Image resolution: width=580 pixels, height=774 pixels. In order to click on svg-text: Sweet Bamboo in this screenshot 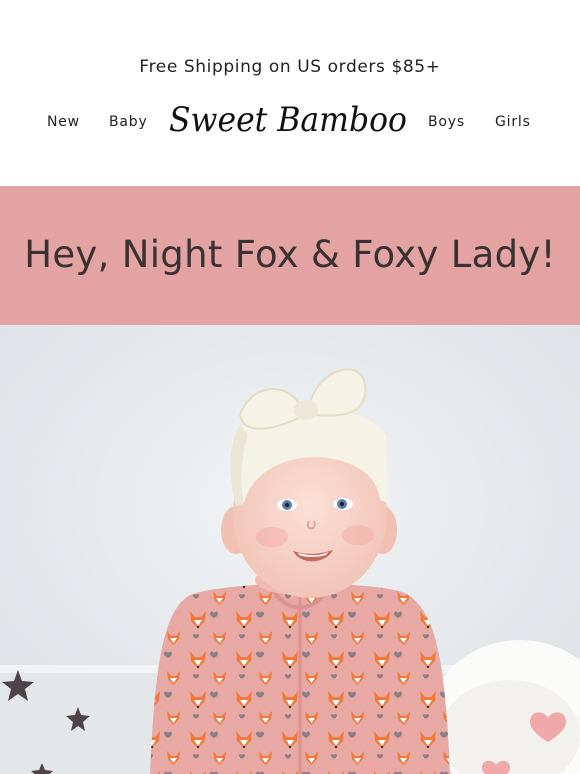, I will do `click(288, 120)`.